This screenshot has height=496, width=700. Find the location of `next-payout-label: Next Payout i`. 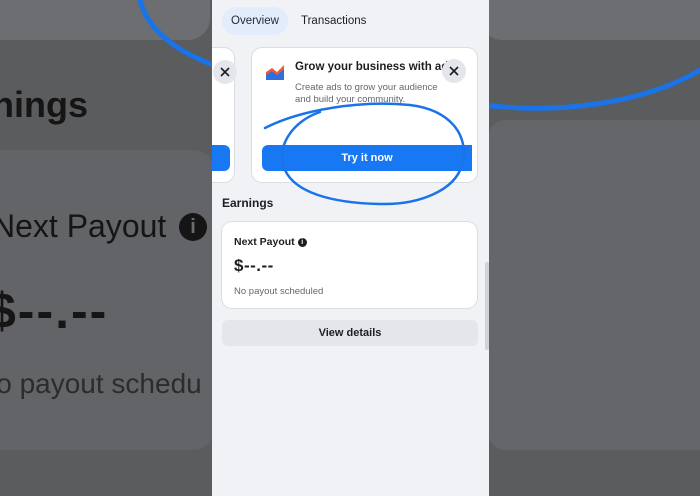

next-payout-label: Next Payout i is located at coordinates (270, 242).